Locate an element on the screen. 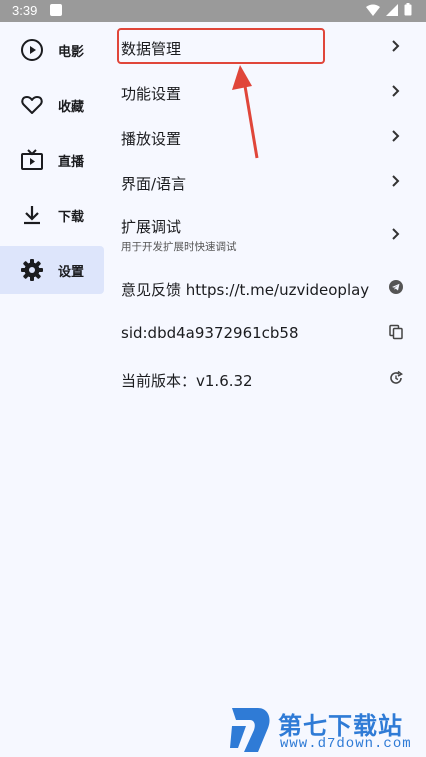 This screenshot has height=757, width=426. gear-icon is located at coordinates (32, 270).